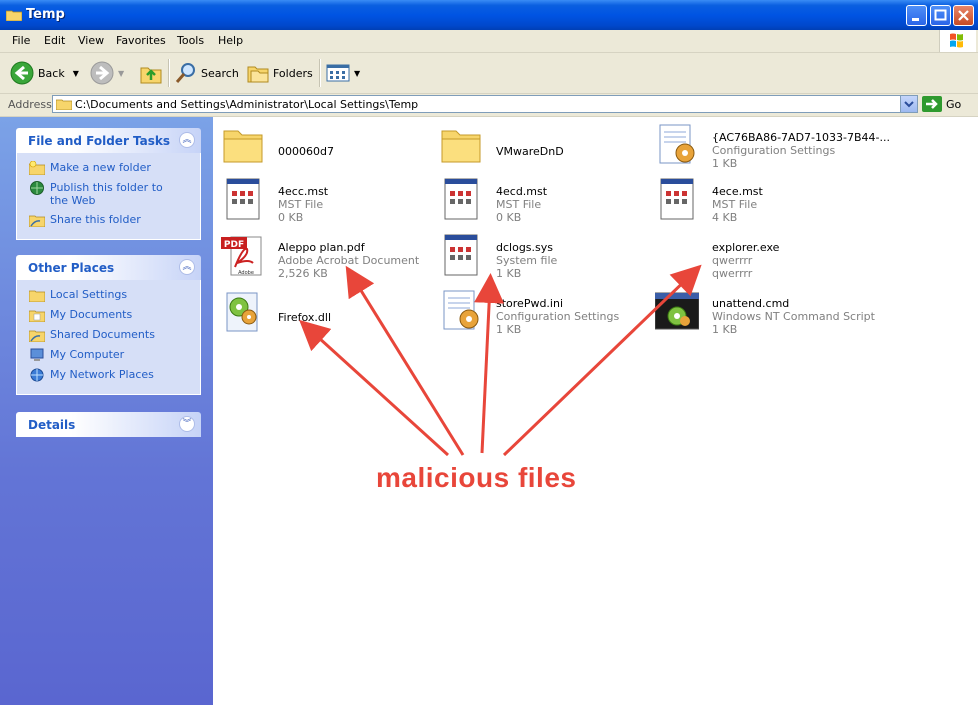 The width and height of the screenshot is (978, 705). Describe the element at coordinates (326, 147) in the screenshot. I see `file-item: 000060d7` at that location.